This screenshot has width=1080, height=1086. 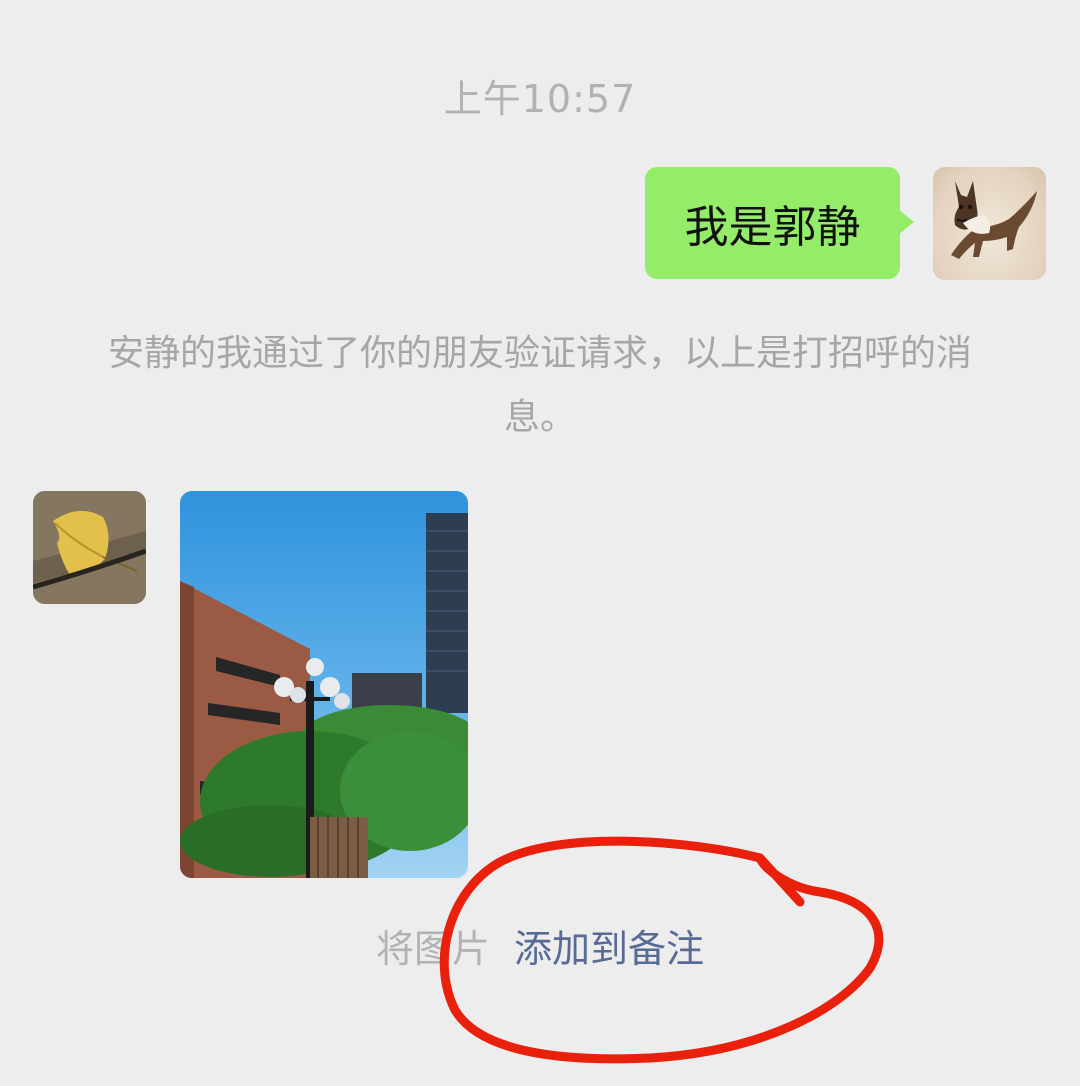 What do you see at coordinates (906, 222) in the screenshot?
I see `bubble-tail` at bounding box center [906, 222].